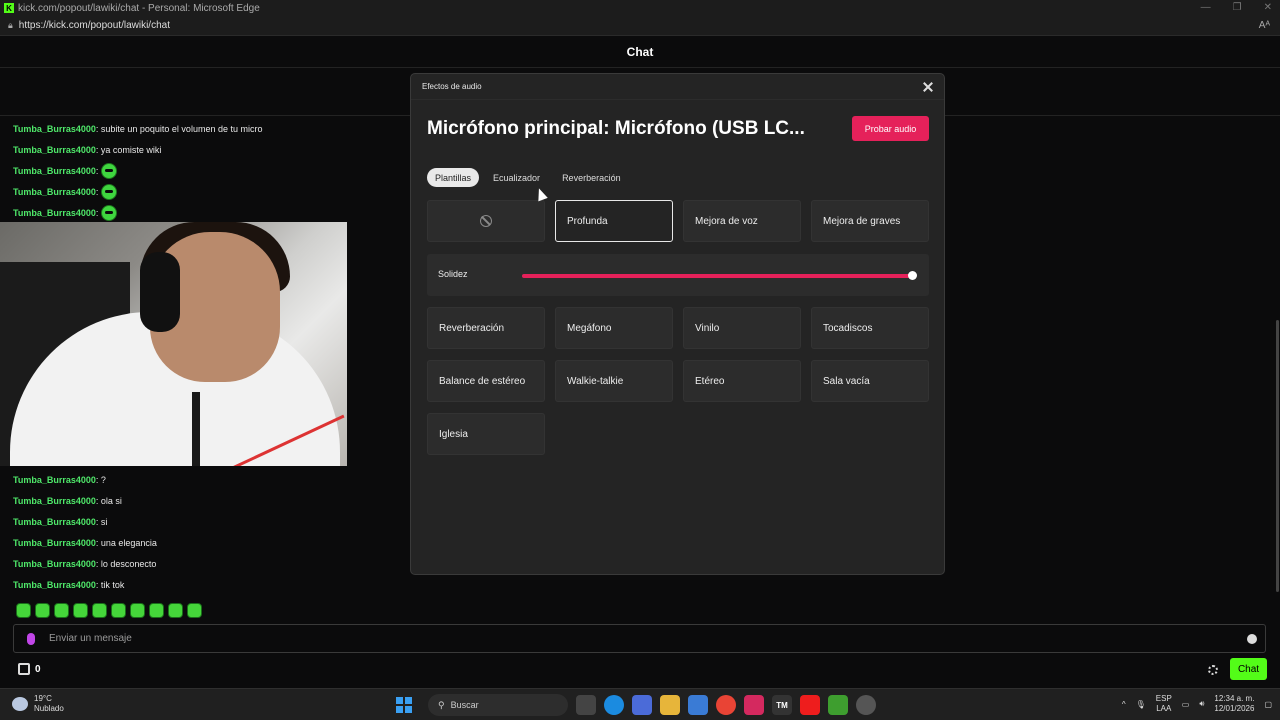 The width and height of the screenshot is (1280, 720). I want to click on preset-mejora-de-graves: Mejora de graves, so click(870, 221).